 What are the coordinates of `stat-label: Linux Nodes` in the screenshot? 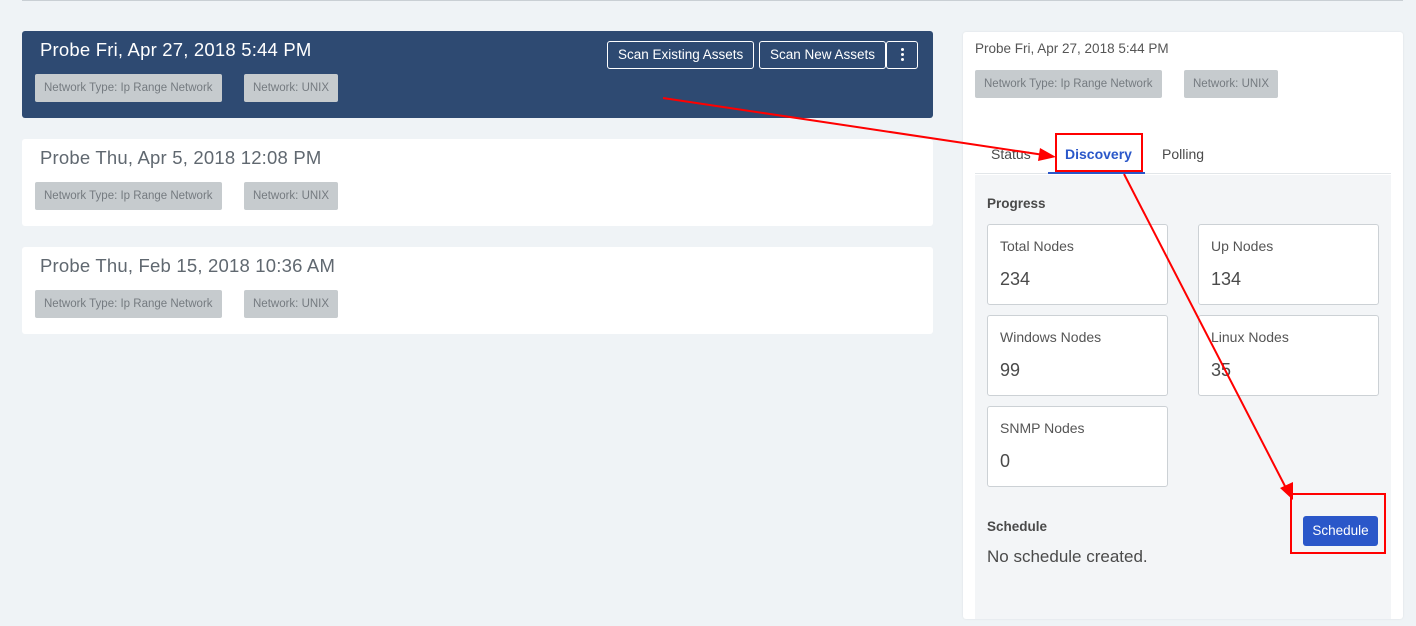 It's located at (1250, 337).